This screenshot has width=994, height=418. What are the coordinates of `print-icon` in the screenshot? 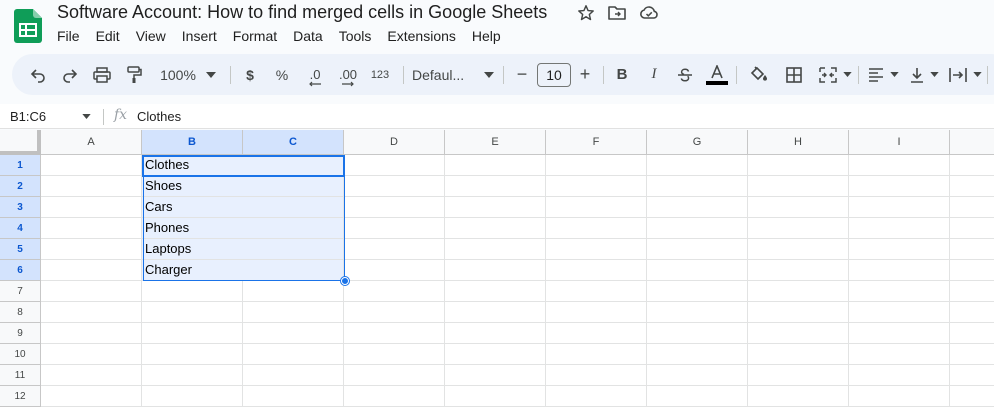 It's located at (102, 74).